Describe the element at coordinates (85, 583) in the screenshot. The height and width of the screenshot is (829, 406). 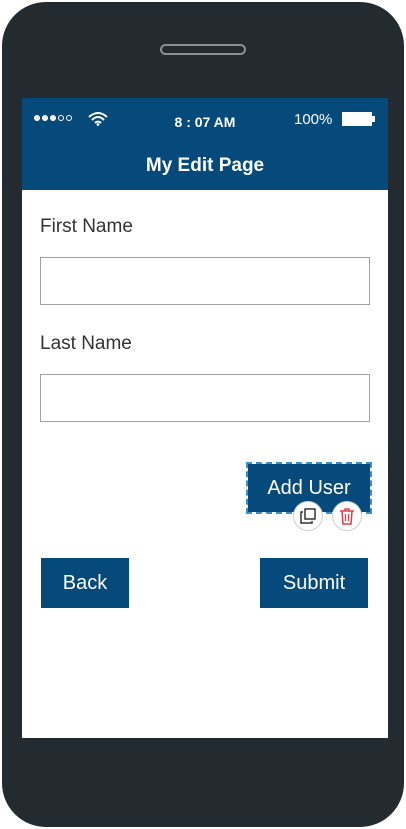
I see `back-button: Back` at that location.